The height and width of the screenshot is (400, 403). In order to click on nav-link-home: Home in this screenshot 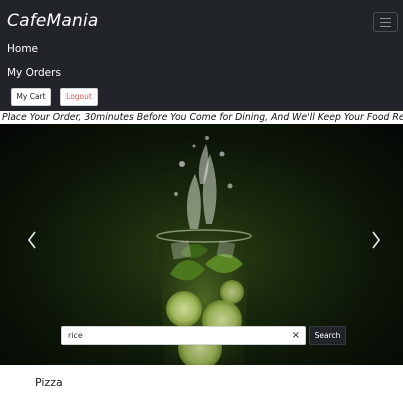, I will do `click(22, 49)`.